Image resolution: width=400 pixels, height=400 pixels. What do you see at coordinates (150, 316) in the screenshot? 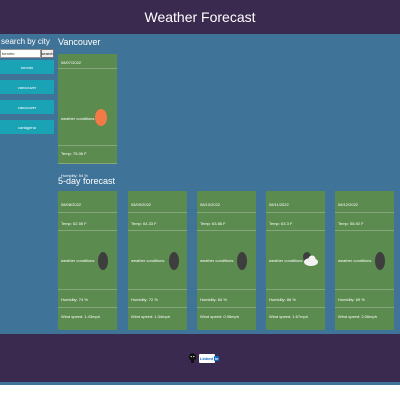
I see `forecast-wind: Wind speed: 1.34mph` at bounding box center [150, 316].